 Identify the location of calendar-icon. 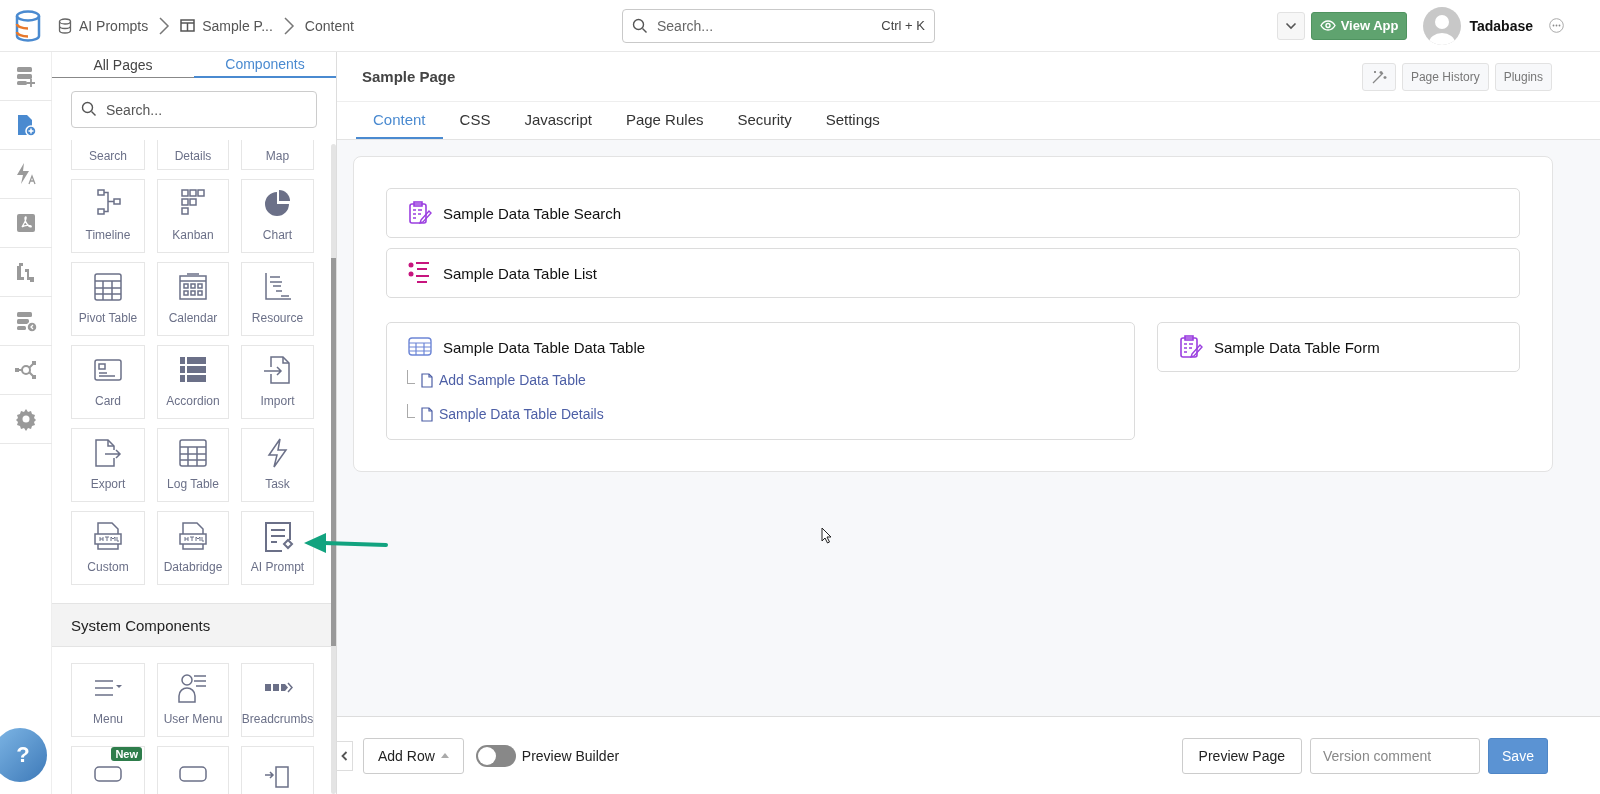
(193, 287).